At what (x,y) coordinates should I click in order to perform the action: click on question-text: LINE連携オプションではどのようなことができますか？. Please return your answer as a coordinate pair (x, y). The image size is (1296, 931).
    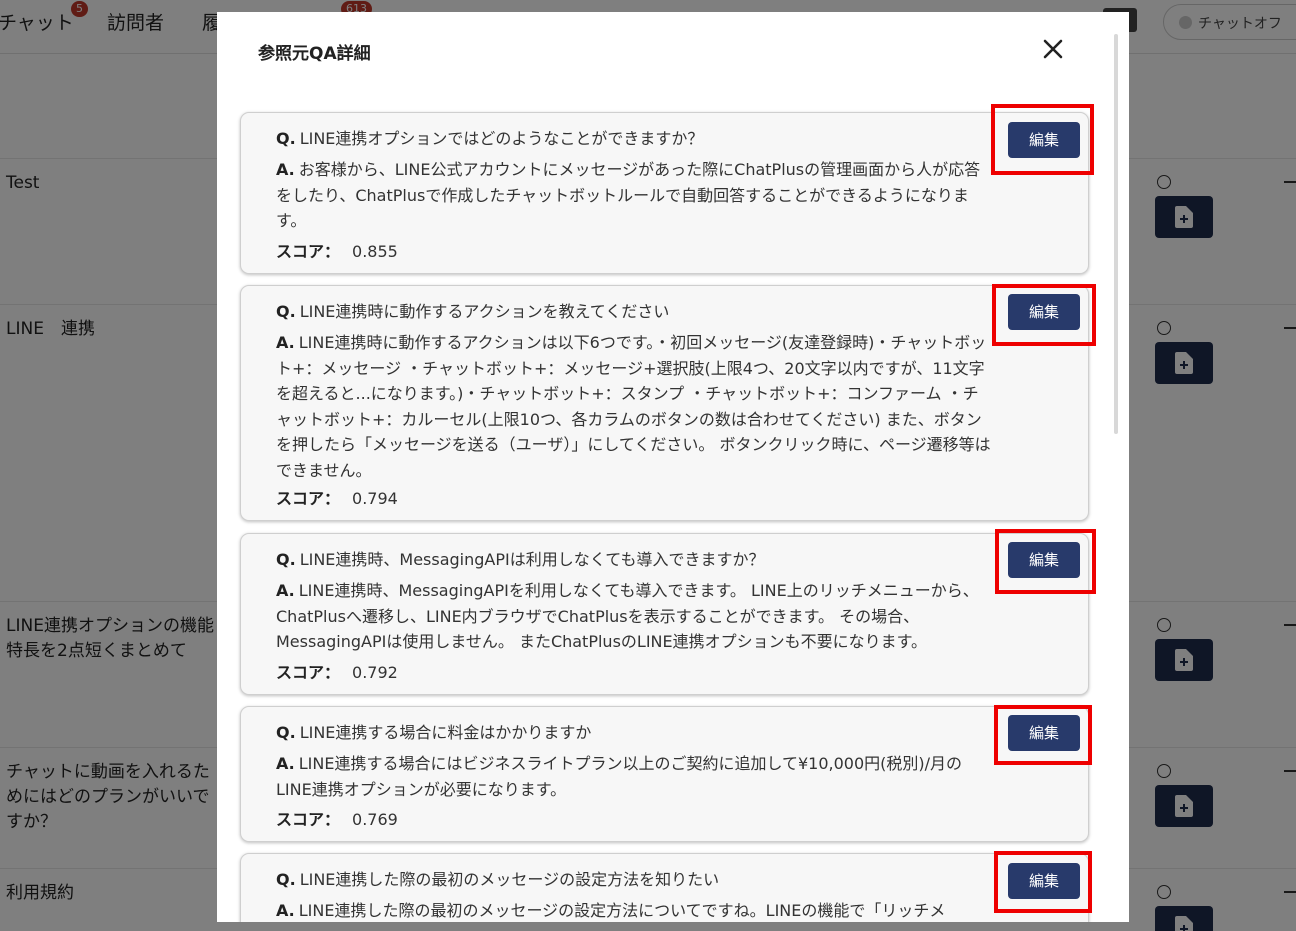
    Looking at the image, I should click on (501, 138).